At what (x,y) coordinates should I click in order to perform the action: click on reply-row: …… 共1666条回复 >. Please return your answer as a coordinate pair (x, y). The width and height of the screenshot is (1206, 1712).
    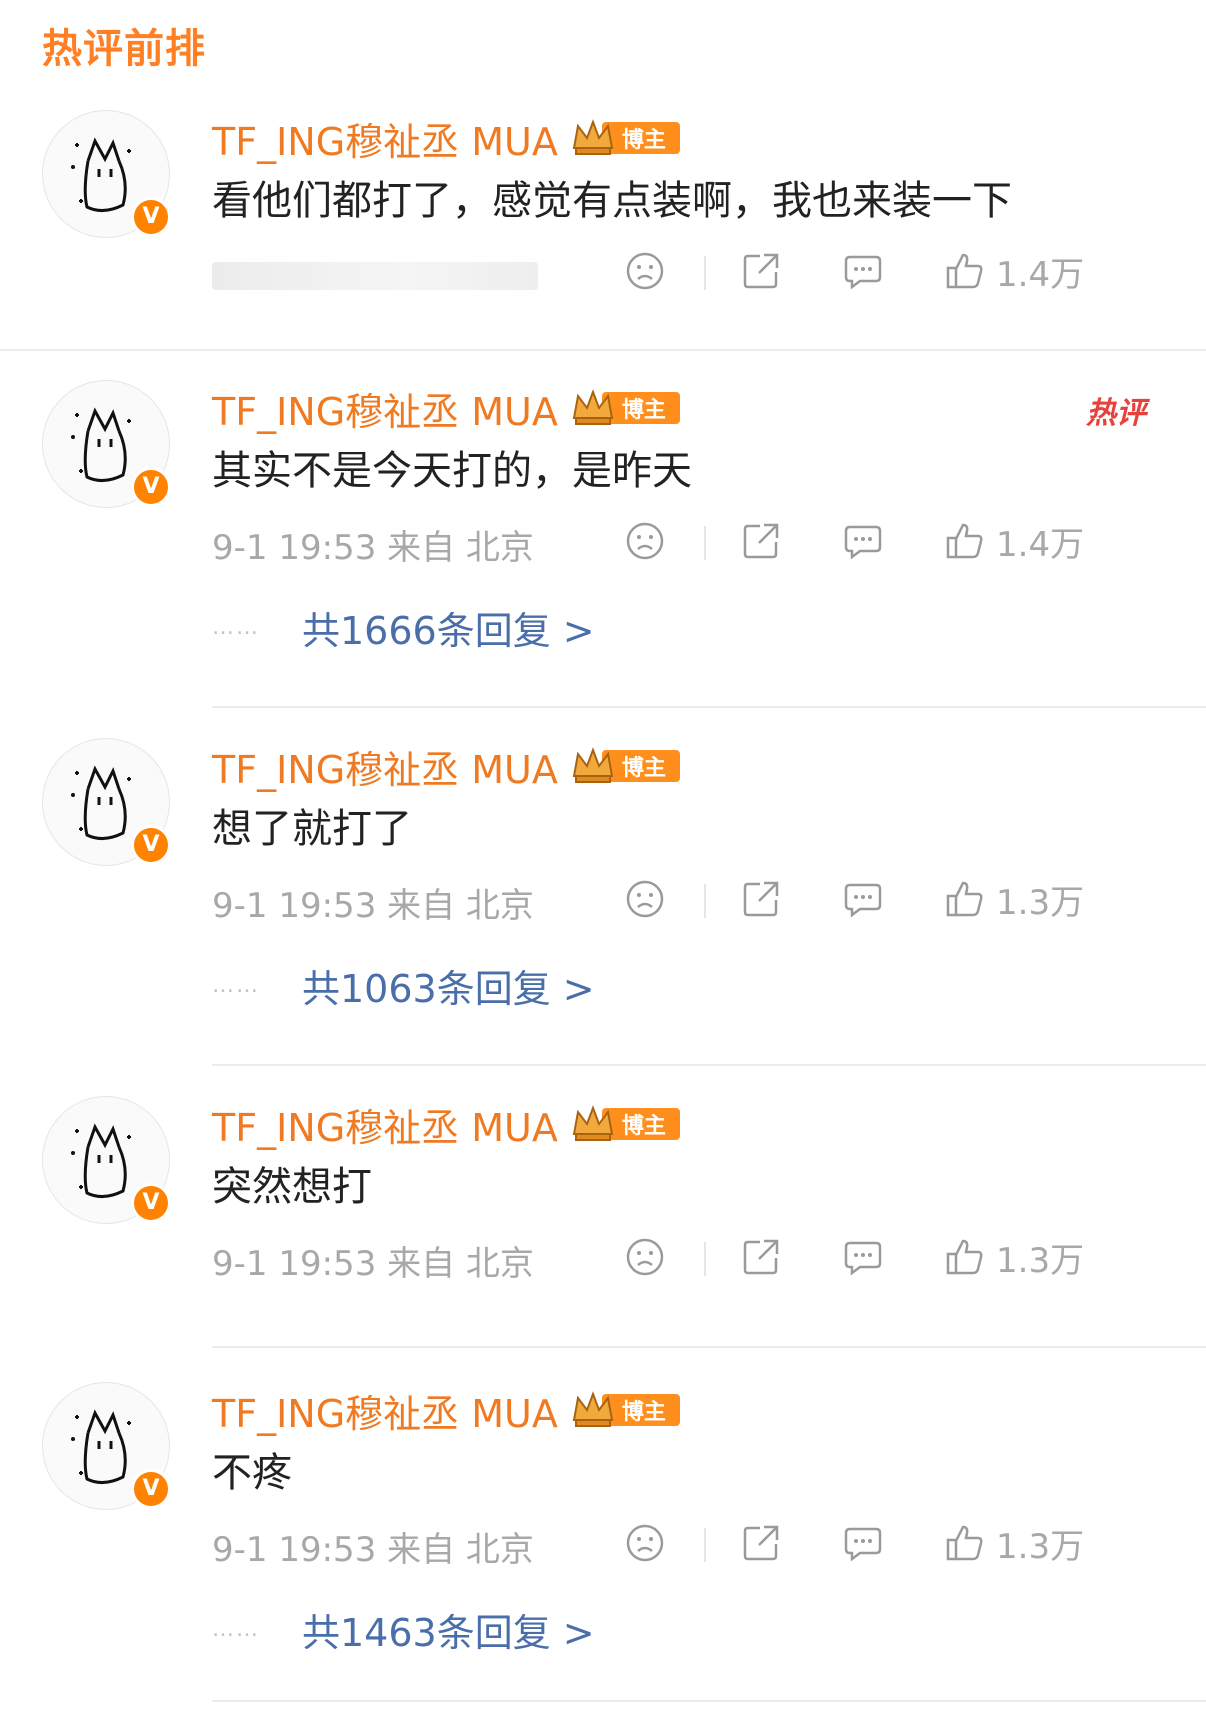
    Looking at the image, I should click on (403, 627).